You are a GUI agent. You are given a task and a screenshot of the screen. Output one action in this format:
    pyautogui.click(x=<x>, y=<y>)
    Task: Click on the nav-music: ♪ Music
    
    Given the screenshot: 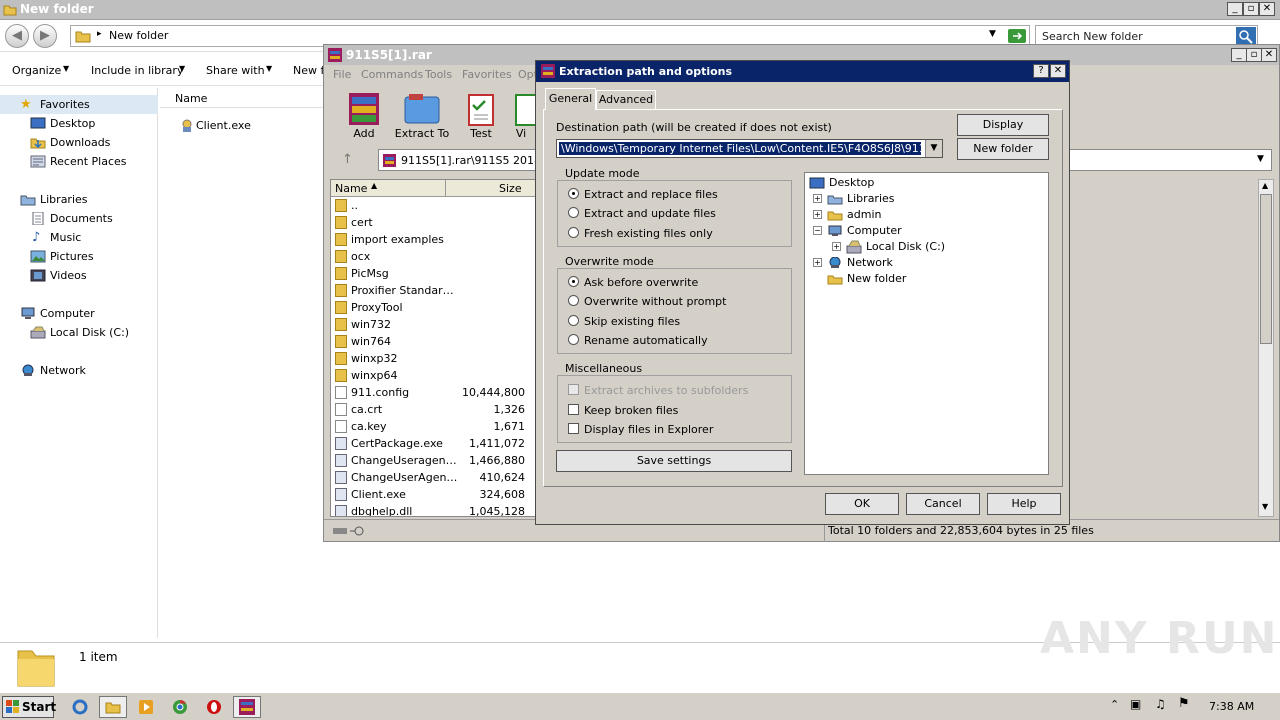 What is the action you would take?
    pyautogui.click(x=79, y=237)
    